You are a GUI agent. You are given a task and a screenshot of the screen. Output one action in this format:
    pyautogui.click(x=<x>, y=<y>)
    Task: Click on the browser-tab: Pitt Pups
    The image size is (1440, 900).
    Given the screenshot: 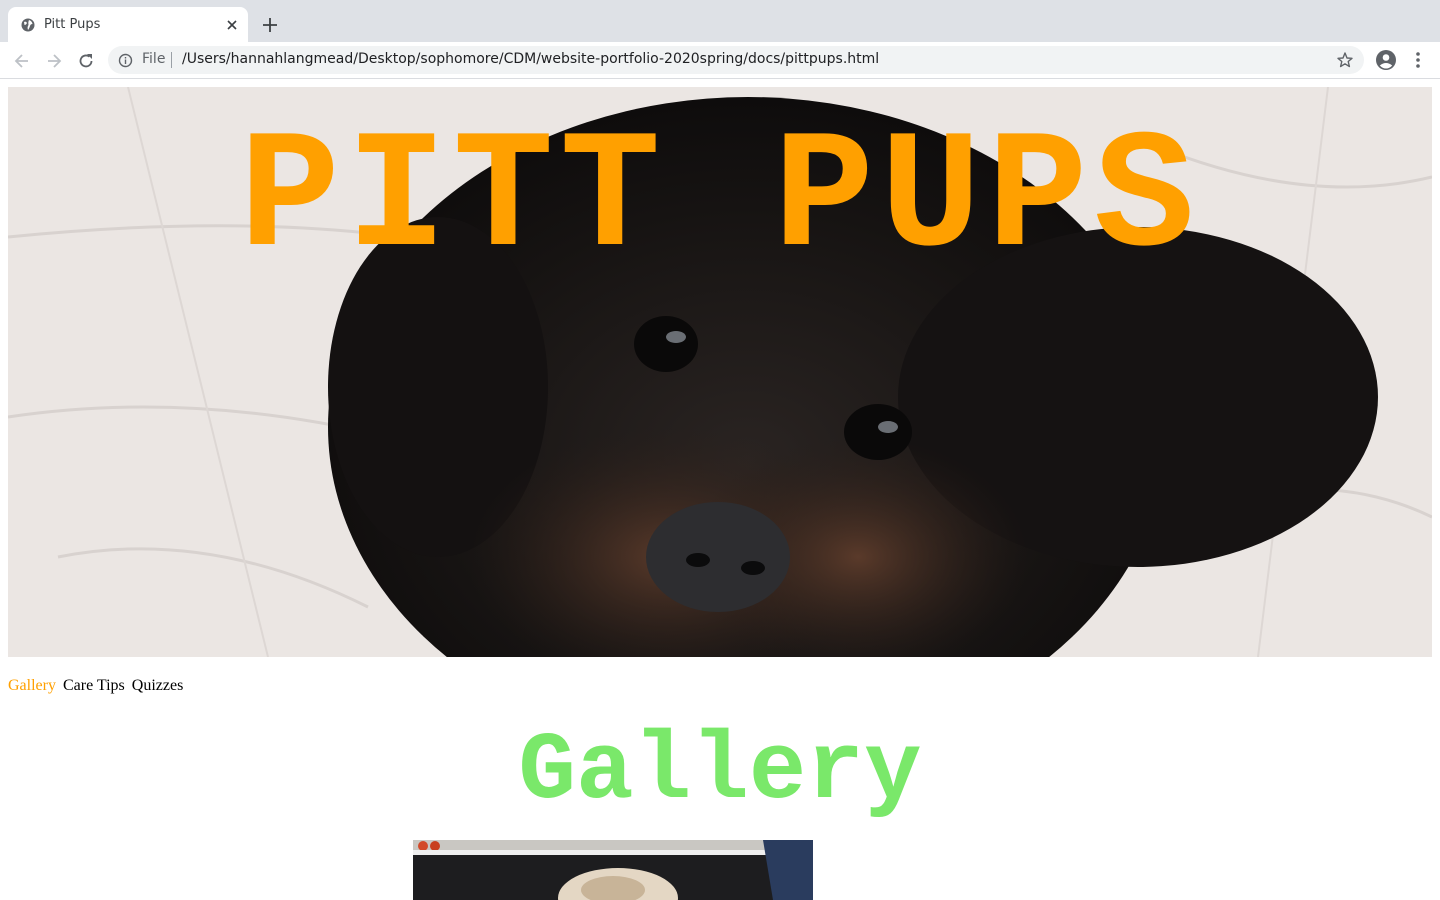 What is the action you would take?
    pyautogui.click(x=128, y=24)
    